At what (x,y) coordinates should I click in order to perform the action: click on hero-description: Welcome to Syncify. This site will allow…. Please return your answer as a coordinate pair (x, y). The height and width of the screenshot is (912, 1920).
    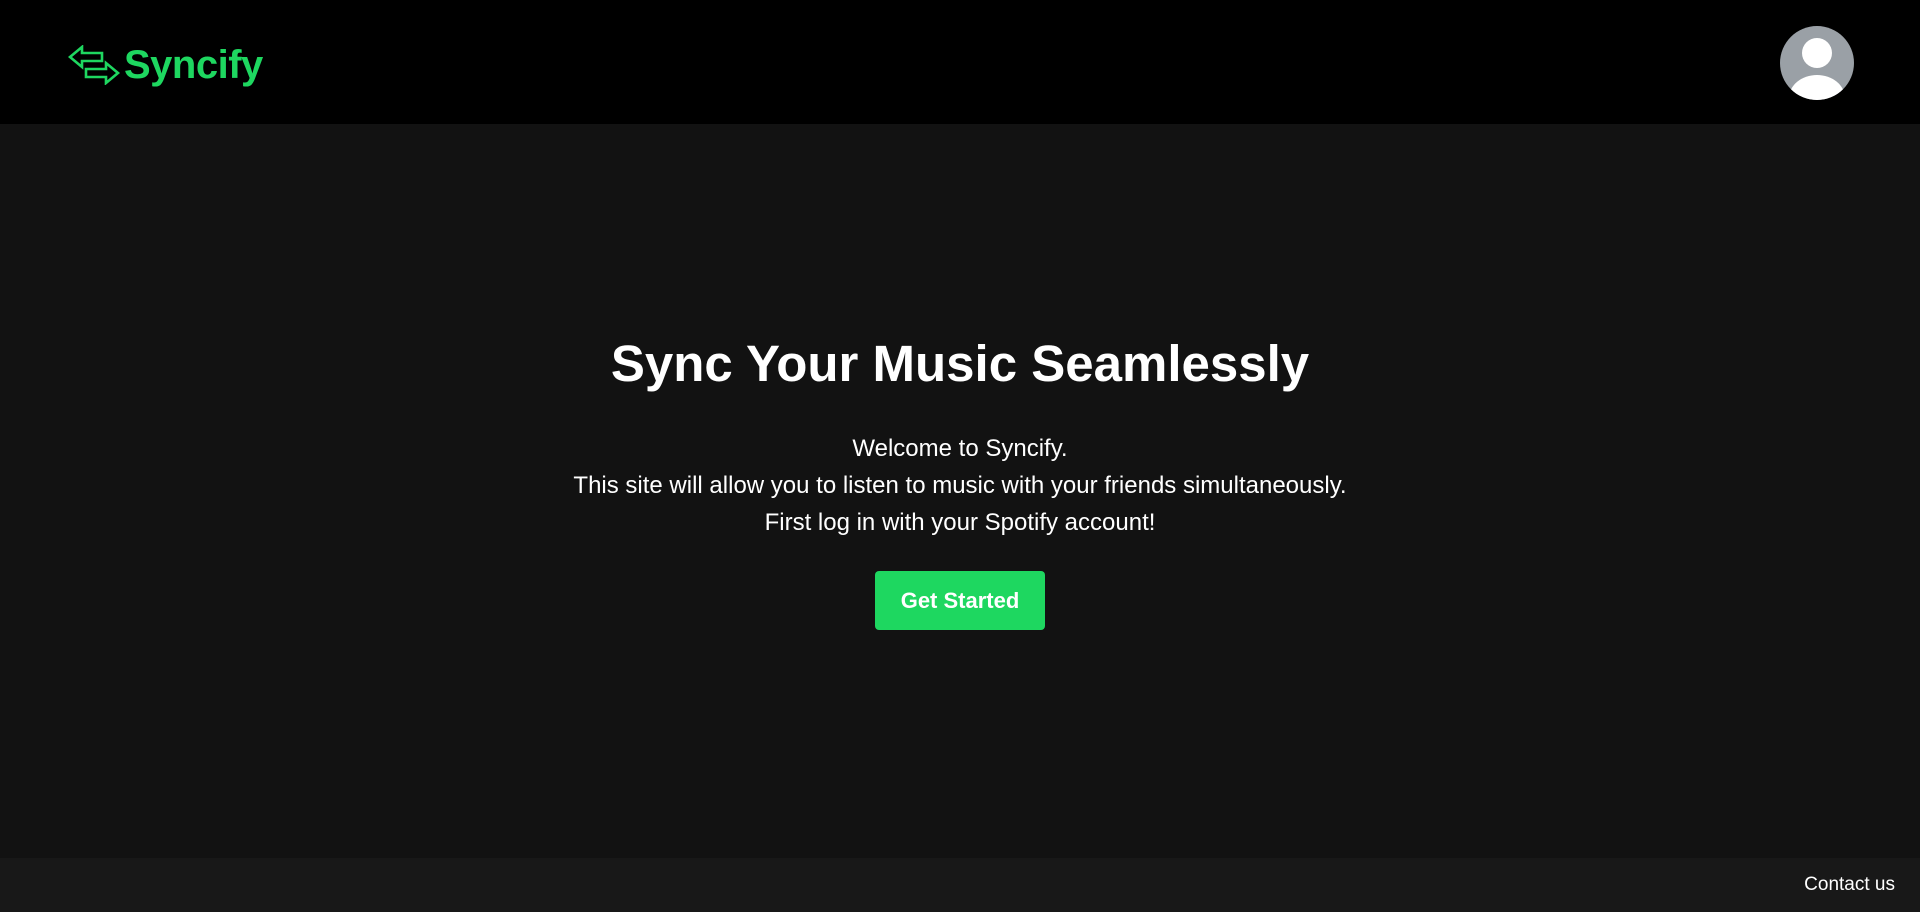
    Looking at the image, I should click on (960, 485).